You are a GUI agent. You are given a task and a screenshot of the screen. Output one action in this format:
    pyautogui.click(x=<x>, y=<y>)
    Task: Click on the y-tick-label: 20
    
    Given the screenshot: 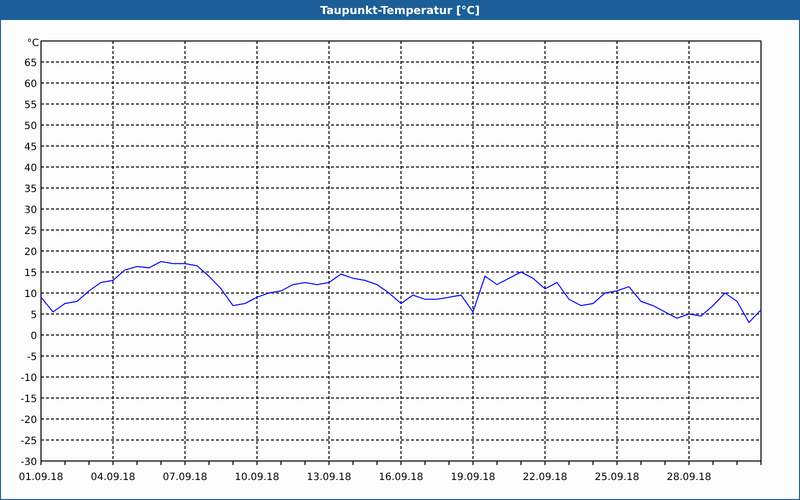 What is the action you would take?
    pyautogui.click(x=30, y=252)
    